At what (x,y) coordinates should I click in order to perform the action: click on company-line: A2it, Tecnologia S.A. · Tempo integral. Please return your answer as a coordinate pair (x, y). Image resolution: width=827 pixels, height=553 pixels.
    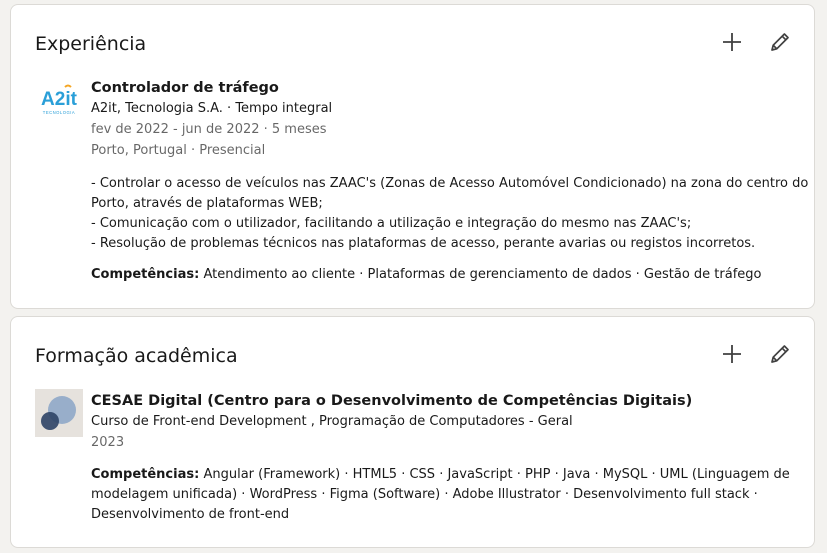
    Looking at the image, I should click on (212, 108).